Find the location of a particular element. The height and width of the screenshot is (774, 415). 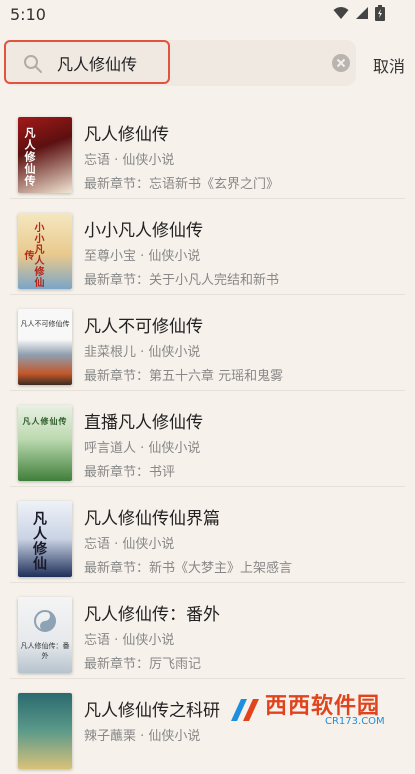

book-cover: 凡人修仙传：番外 is located at coordinates (45, 635).